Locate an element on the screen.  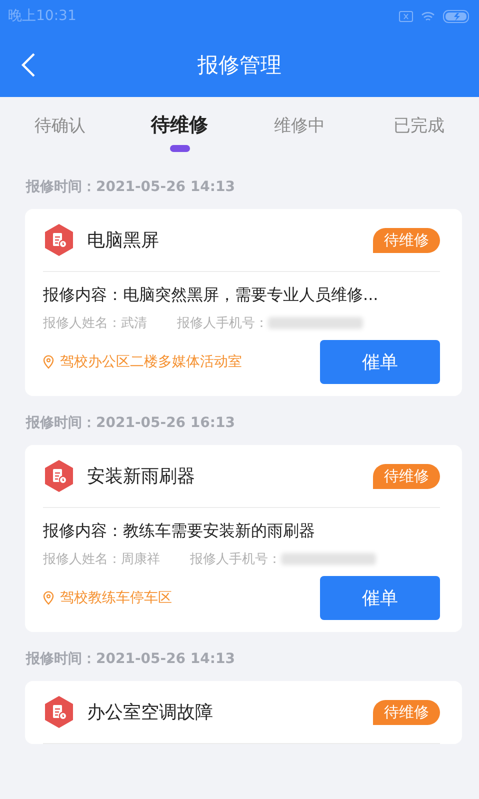
battery-icon is located at coordinates (457, 16).